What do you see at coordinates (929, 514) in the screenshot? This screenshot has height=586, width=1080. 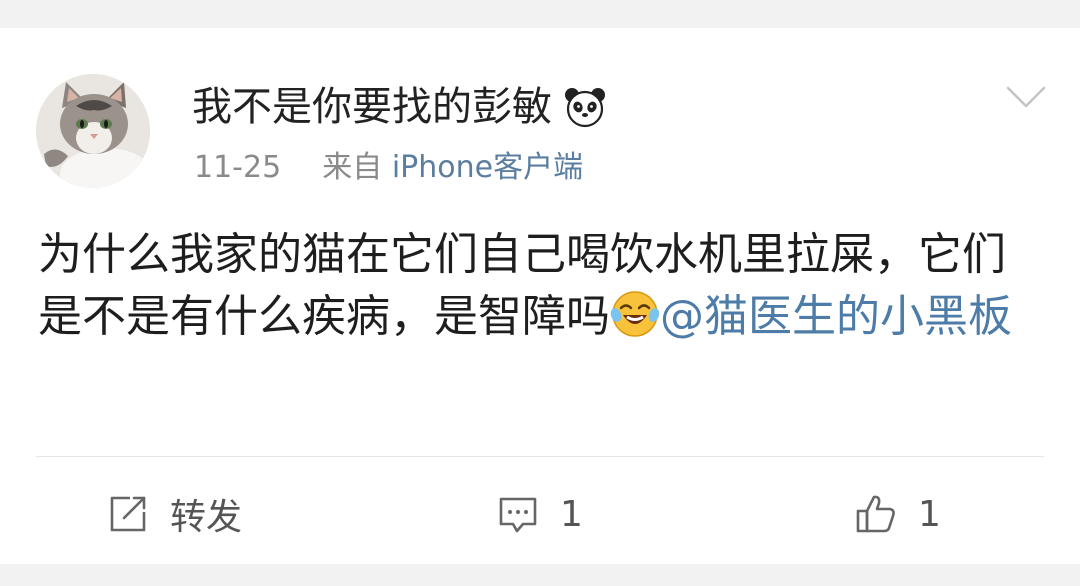 I see `like-count: 1` at bounding box center [929, 514].